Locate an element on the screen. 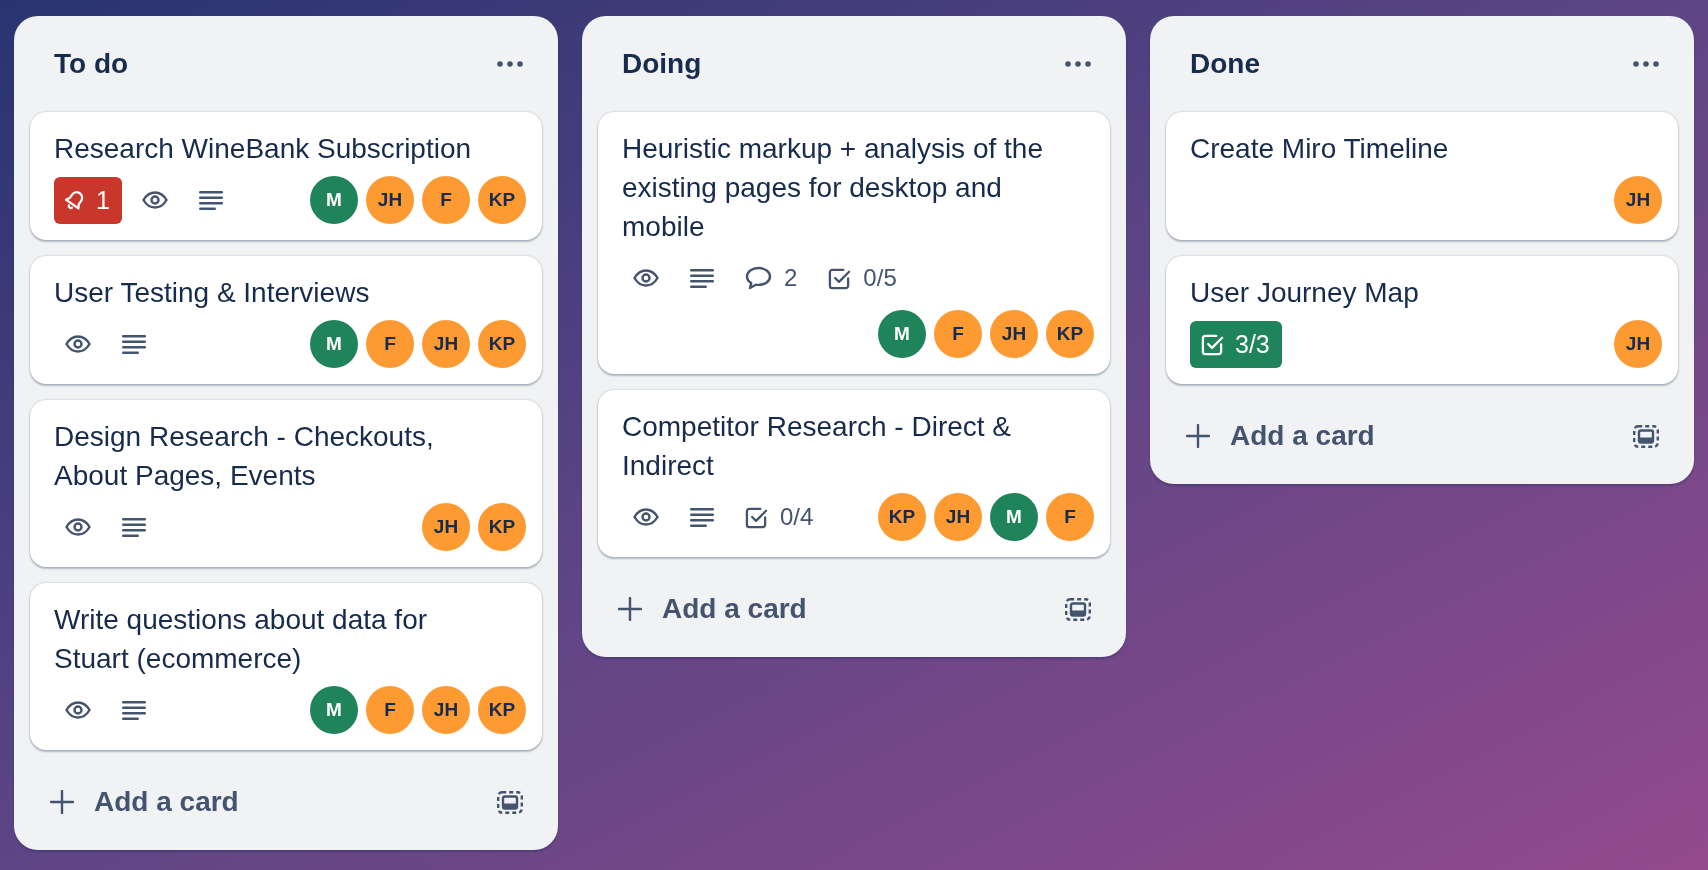 Image resolution: width=1708 pixels, height=870 pixels. card-title: Write questions about data for Stuart (ecommerce) is located at coordinates (241, 639).